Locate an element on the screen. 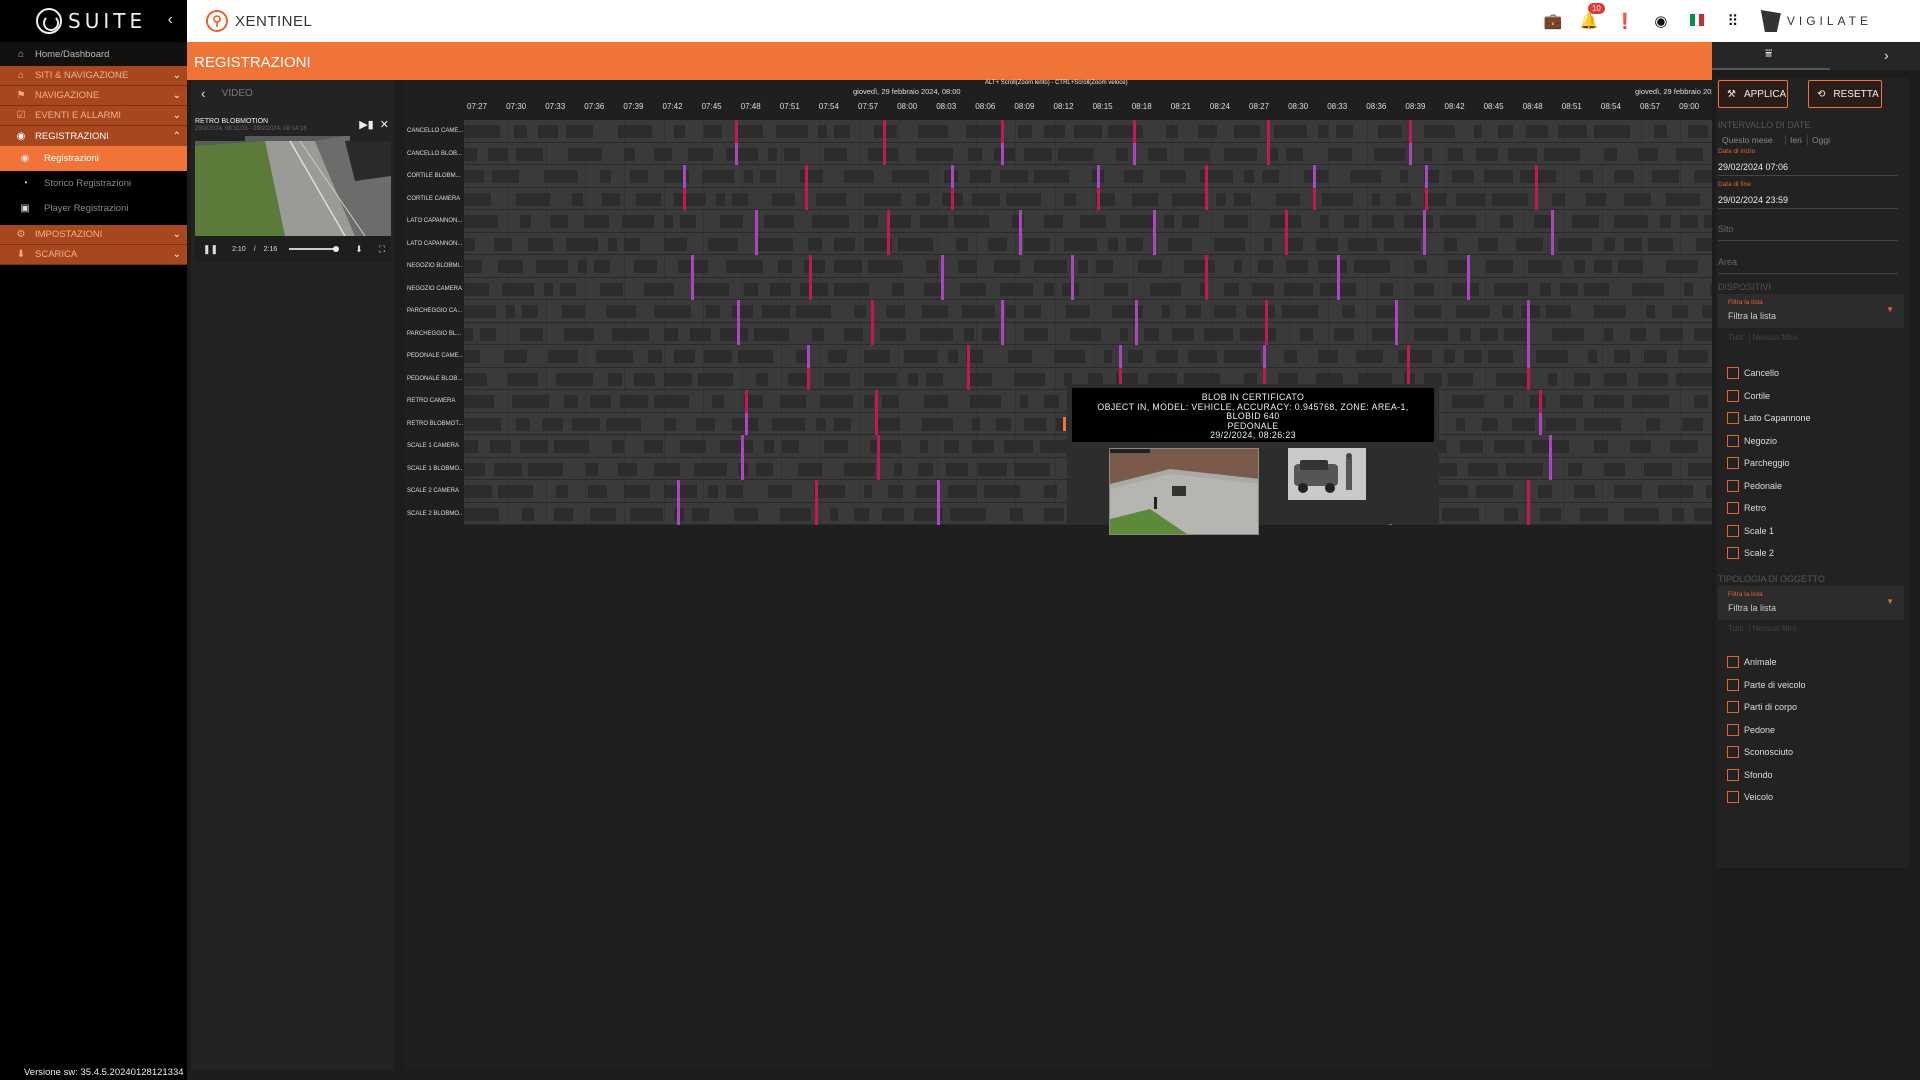 Image resolution: width=1920 pixels, height=1080 pixels. quick-this-month: Questo mese is located at coordinates (1747, 140).